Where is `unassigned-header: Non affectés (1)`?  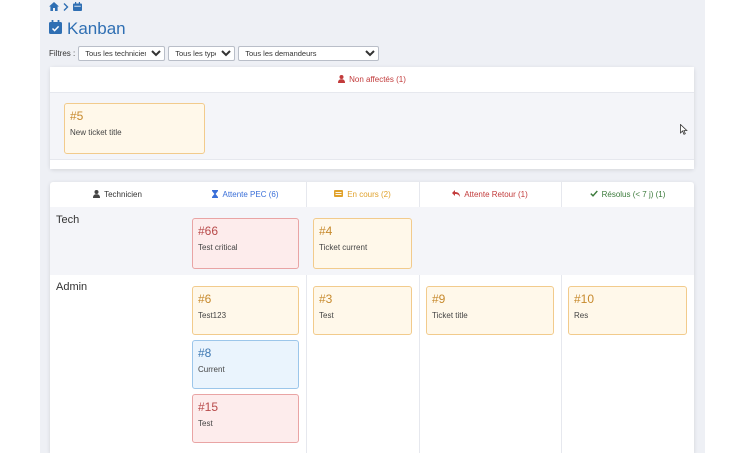
unassigned-header: Non affectés (1) is located at coordinates (372, 80).